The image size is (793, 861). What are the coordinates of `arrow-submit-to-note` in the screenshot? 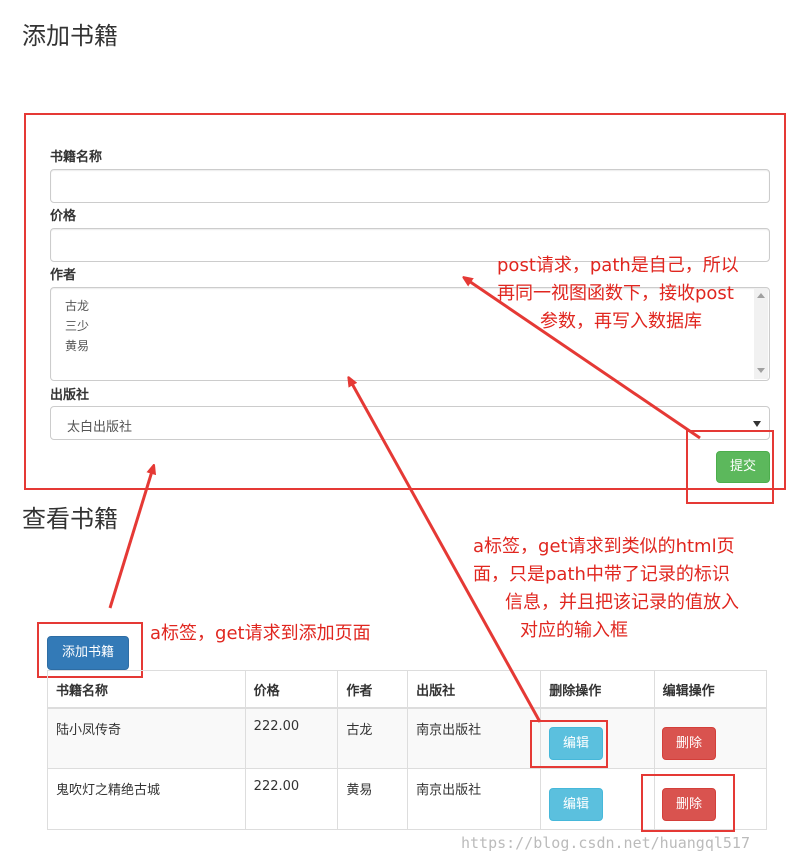 It's located at (583, 359).